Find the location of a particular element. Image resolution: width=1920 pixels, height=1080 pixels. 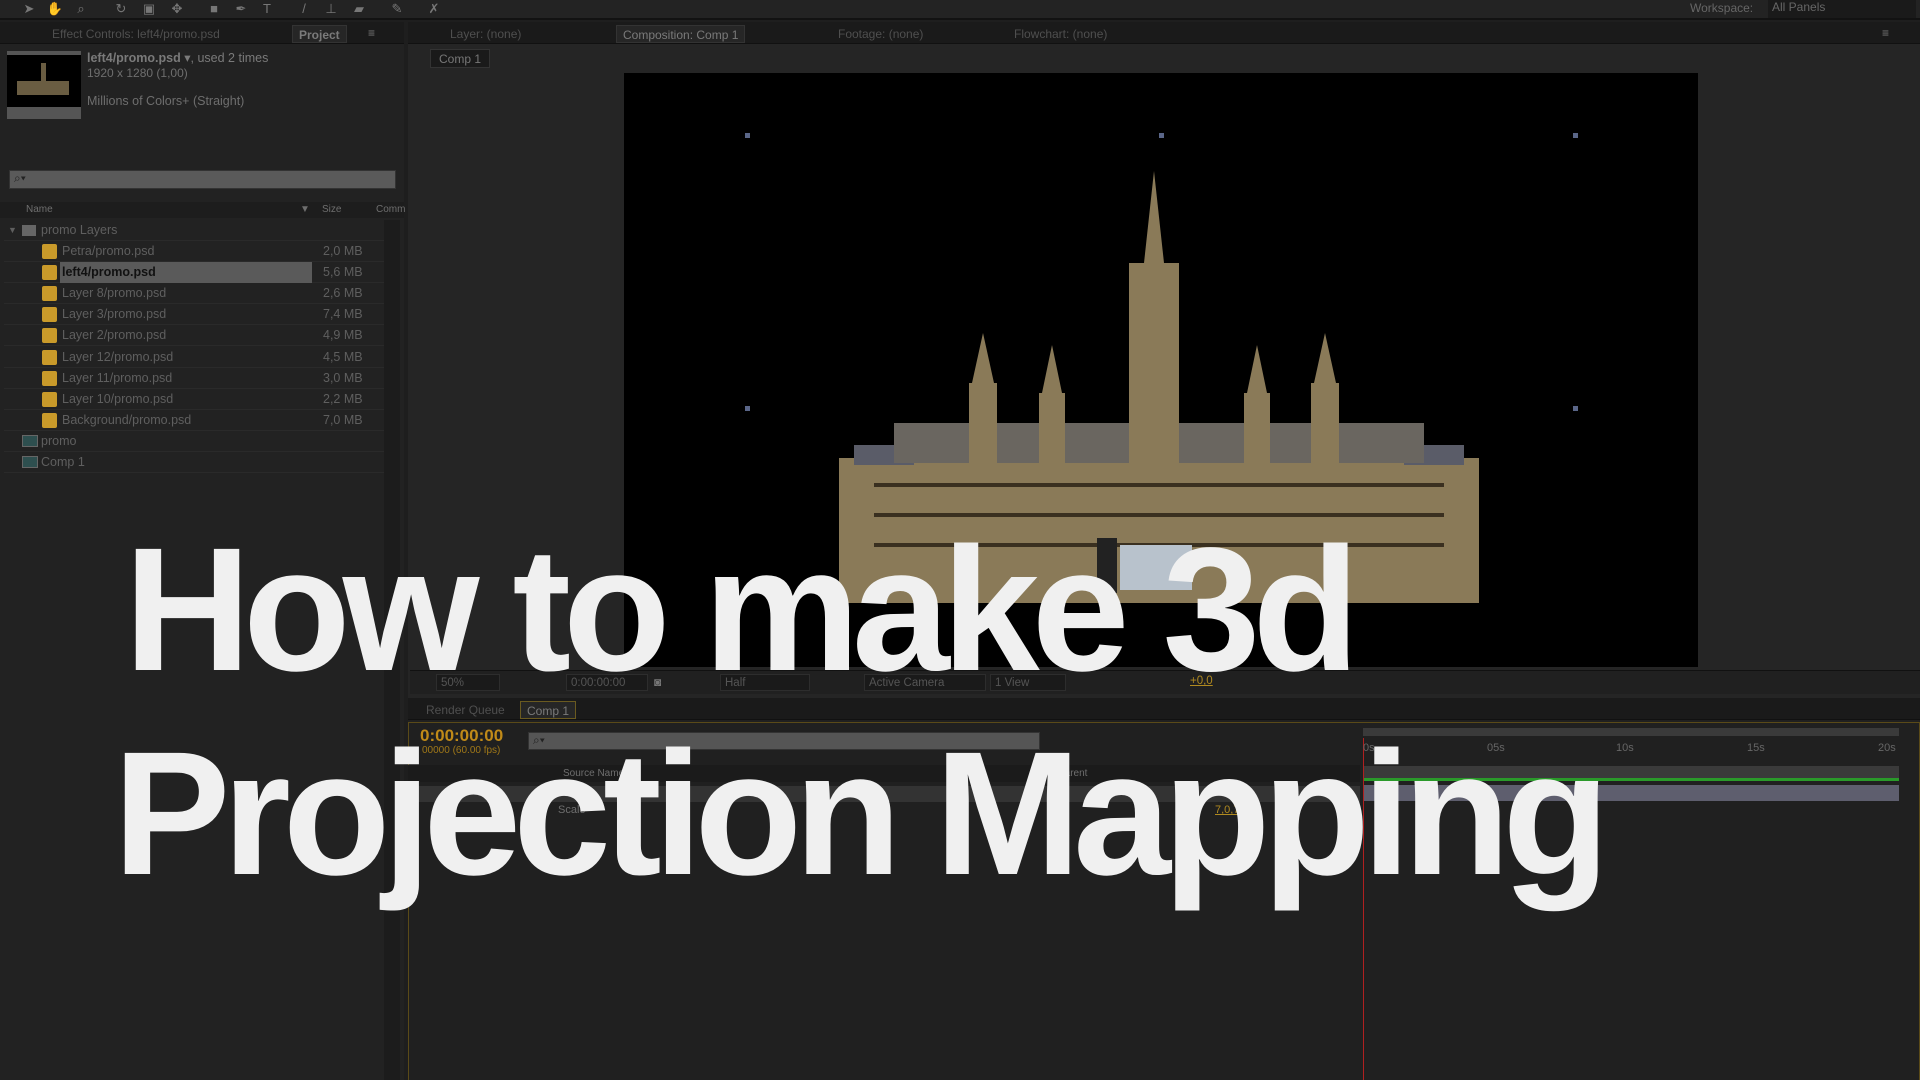

item-name: Layer 11/promo.psd is located at coordinates (117, 377).